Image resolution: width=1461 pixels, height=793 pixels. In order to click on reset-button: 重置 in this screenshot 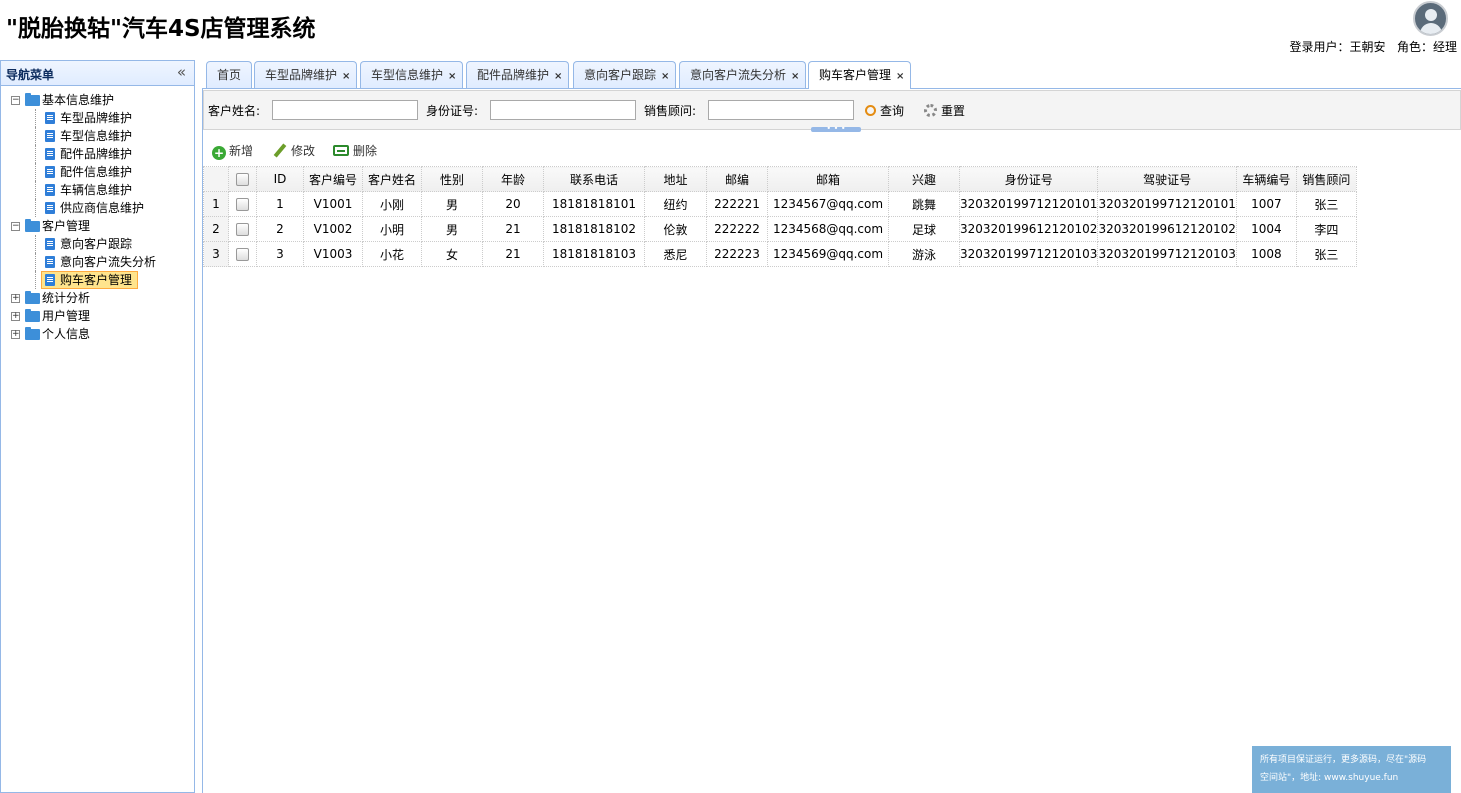, I will do `click(944, 110)`.